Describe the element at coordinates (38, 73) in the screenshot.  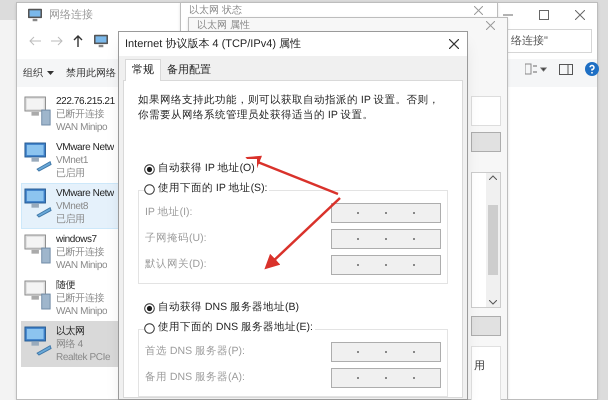
I see `toolbar-button: 组织` at that location.